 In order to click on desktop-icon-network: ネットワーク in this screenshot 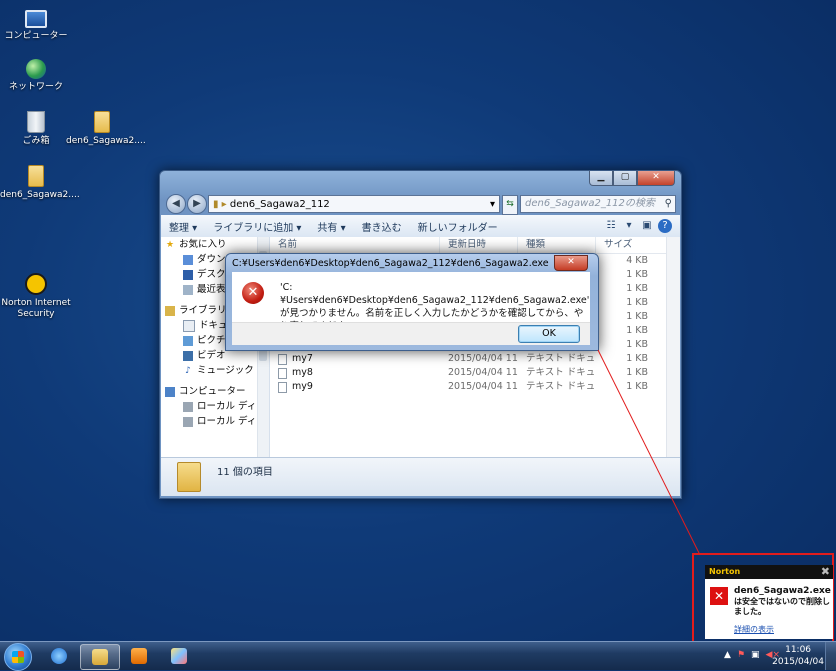, I will do `click(36, 76)`.